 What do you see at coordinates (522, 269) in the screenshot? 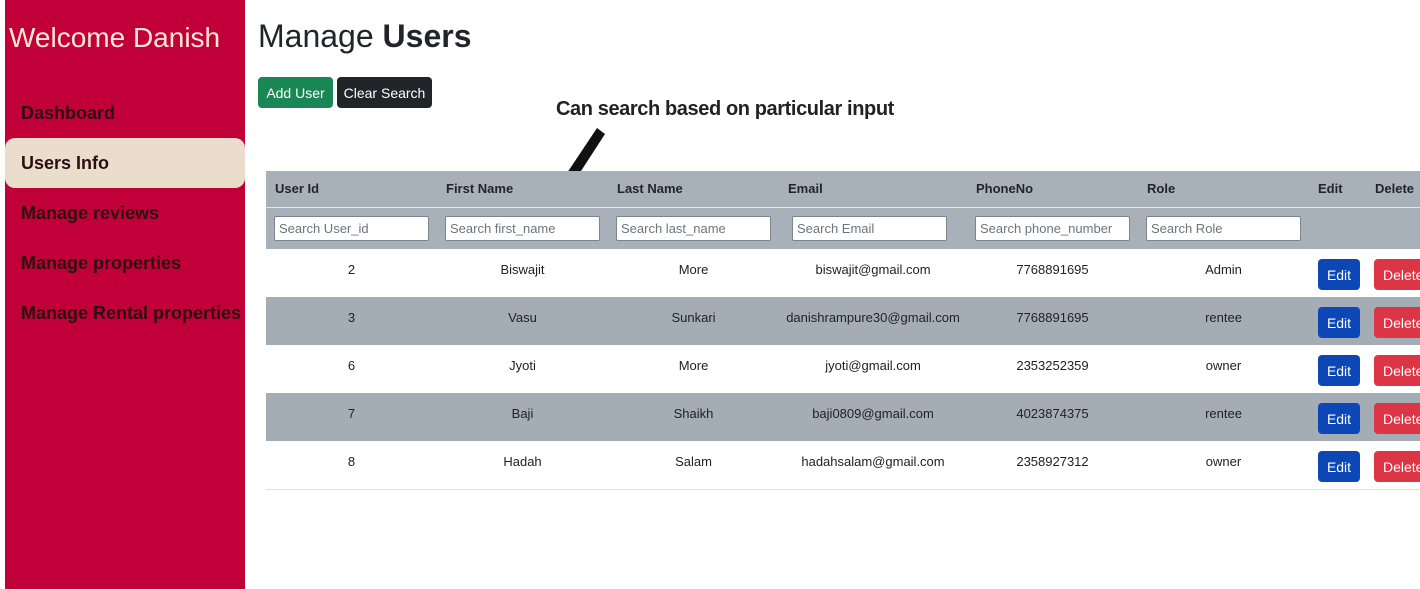
I see `cell-first-name: Biswajit` at bounding box center [522, 269].